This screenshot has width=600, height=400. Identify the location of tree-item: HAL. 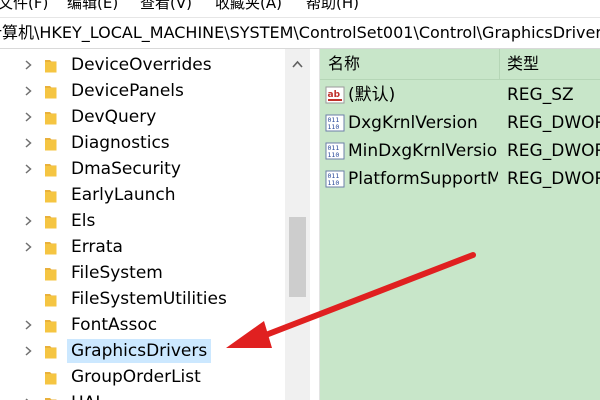
(142, 395).